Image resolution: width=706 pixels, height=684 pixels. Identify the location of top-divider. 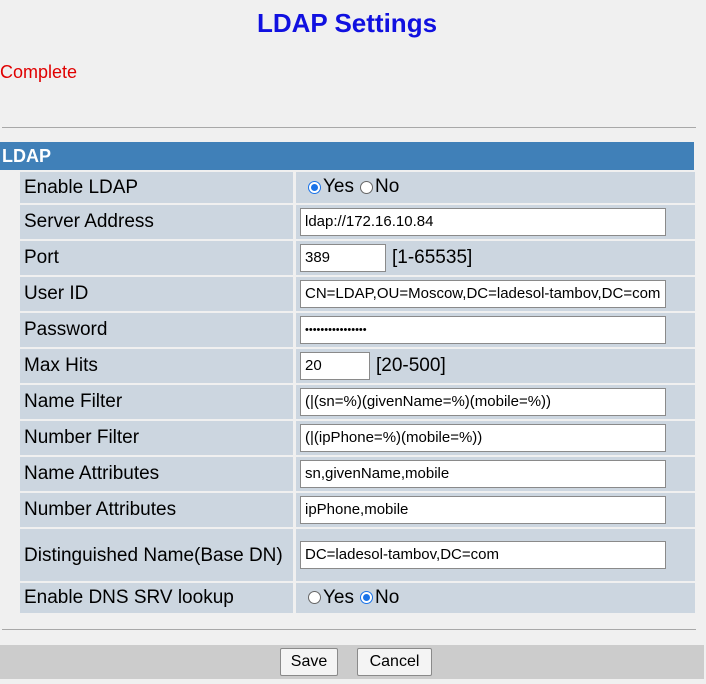
(349, 127).